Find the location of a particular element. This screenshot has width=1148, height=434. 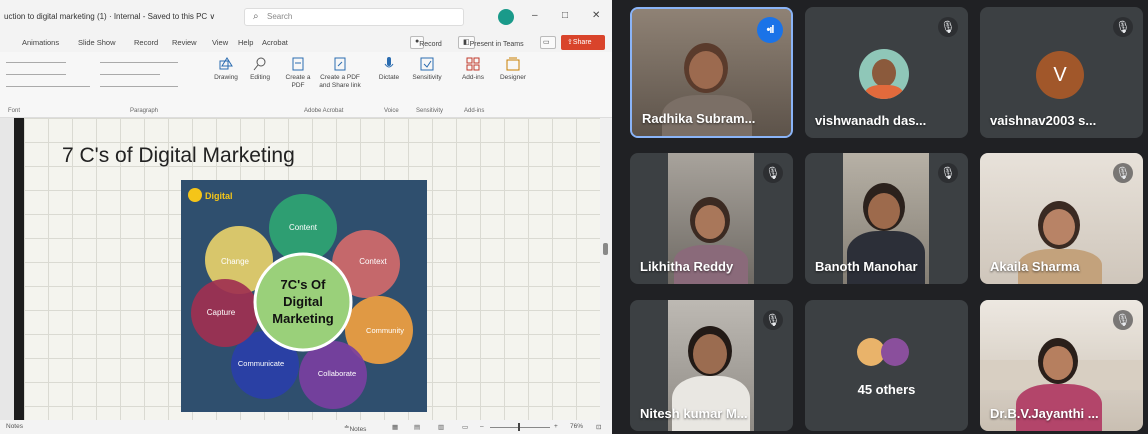

notes-label: Notes is located at coordinates (358, 429).